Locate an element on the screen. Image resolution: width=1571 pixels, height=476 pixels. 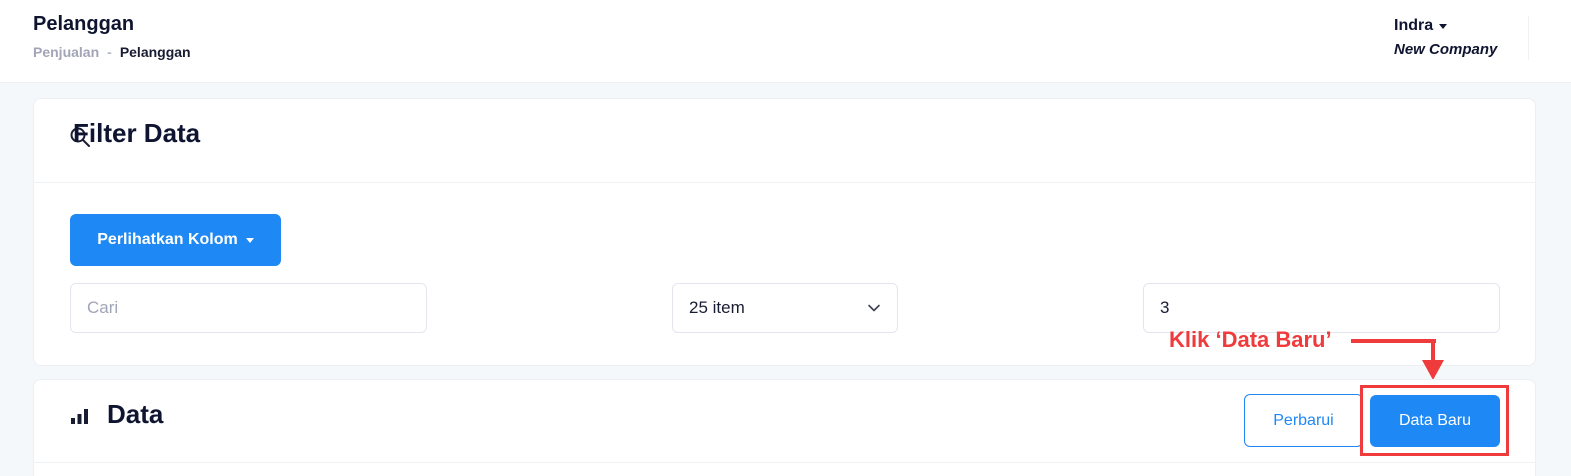
page-number-input: 3 is located at coordinates (1321, 308).